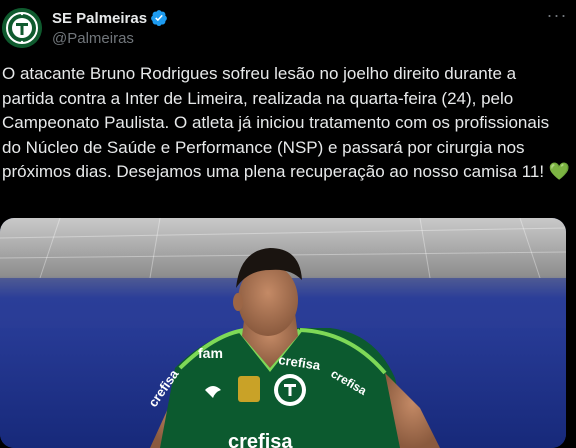 The width and height of the screenshot is (576, 448). I want to click on more-horizontal-icon: ···, so click(557, 17).